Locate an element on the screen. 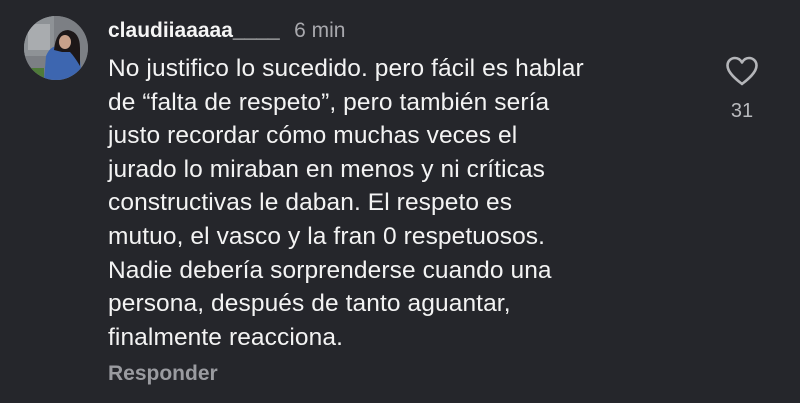 The width and height of the screenshot is (800, 403). avatar is located at coordinates (56, 48).